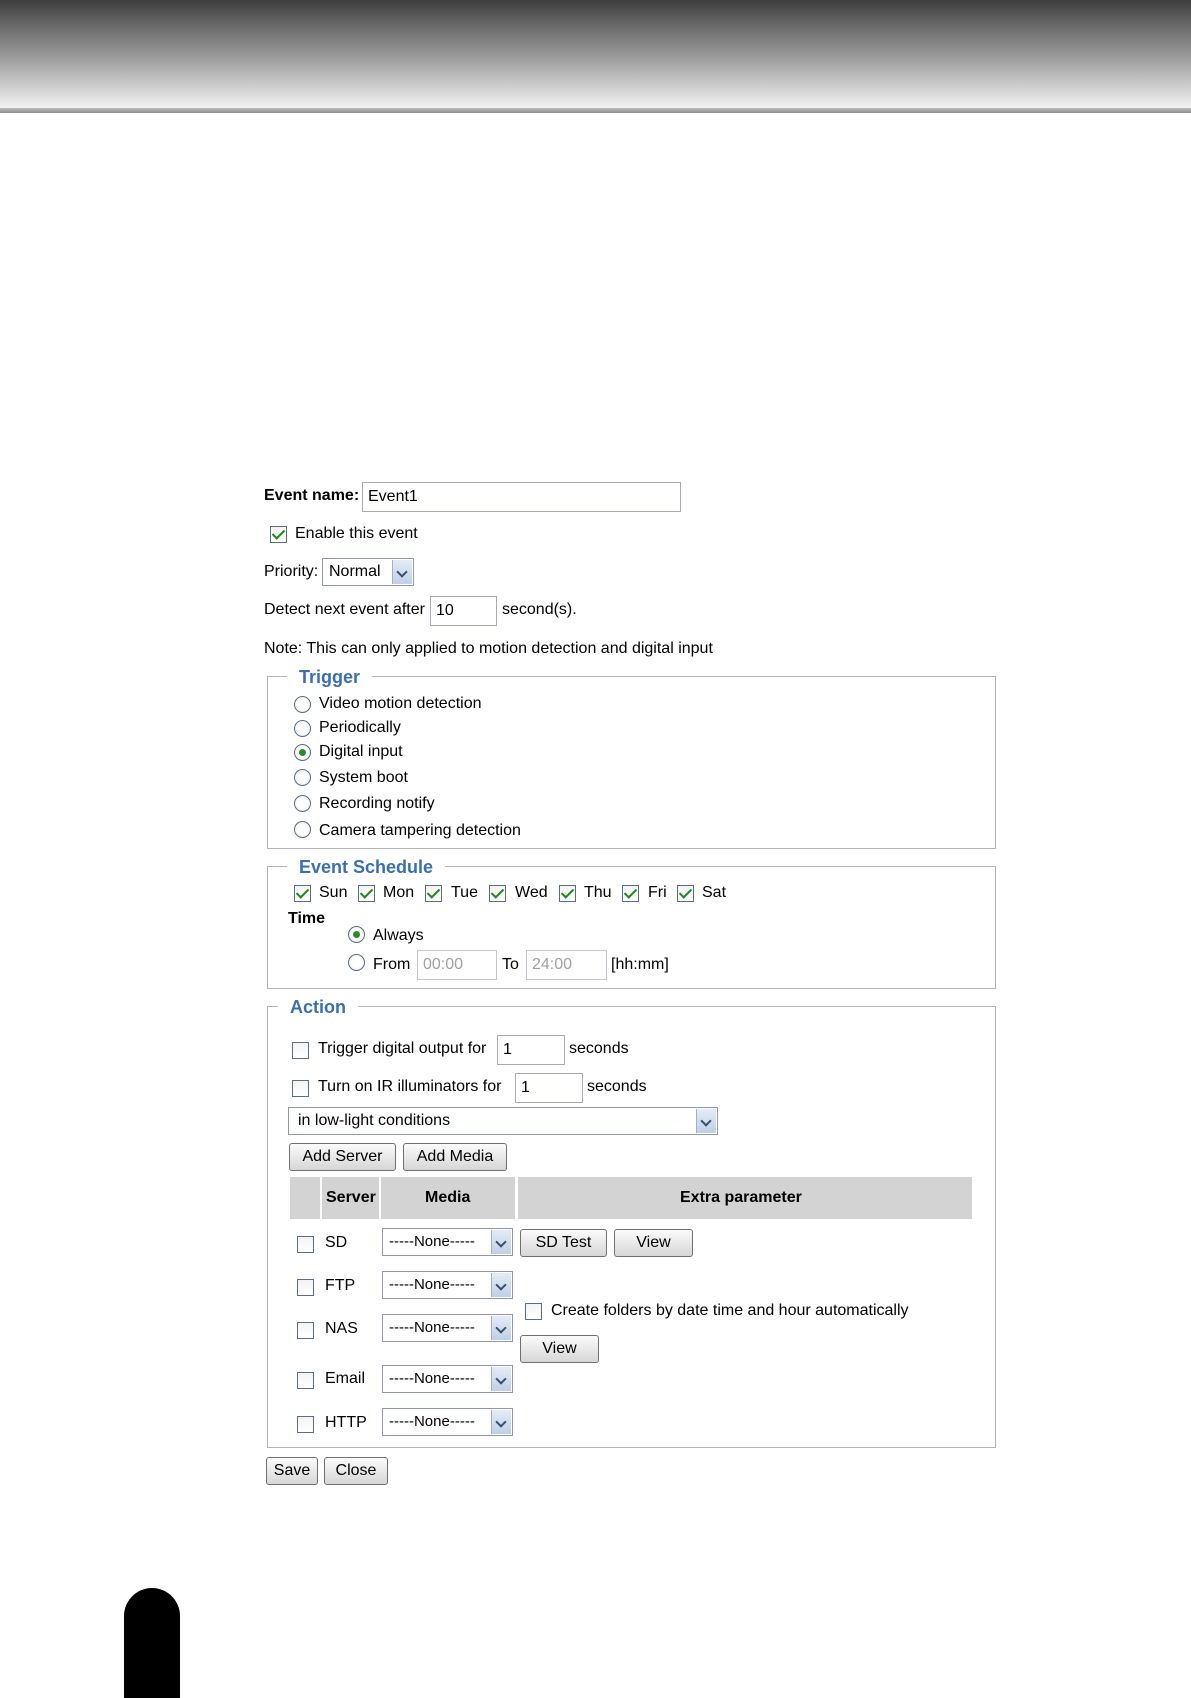 This screenshot has height=1698, width=1191. What do you see at coordinates (377, 803) in the screenshot?
I see `trigger-label-recording-notify: Recording notify` at bounding box center [377, 803].